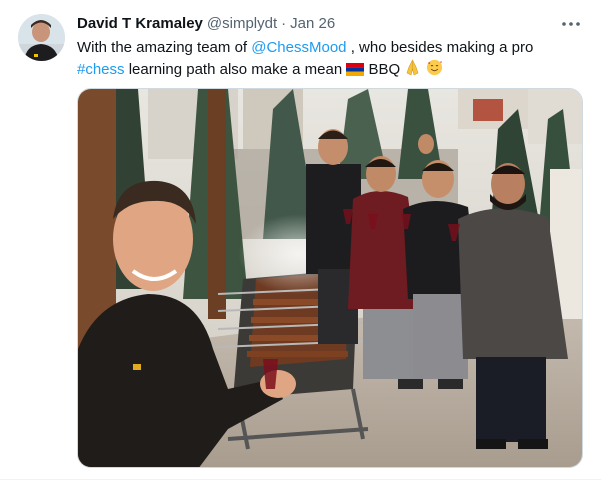  What do you see at coordinates (140, 24) in the screenshot?
I see `author-name: David T Kramaley` at bounding box center [140, 24].